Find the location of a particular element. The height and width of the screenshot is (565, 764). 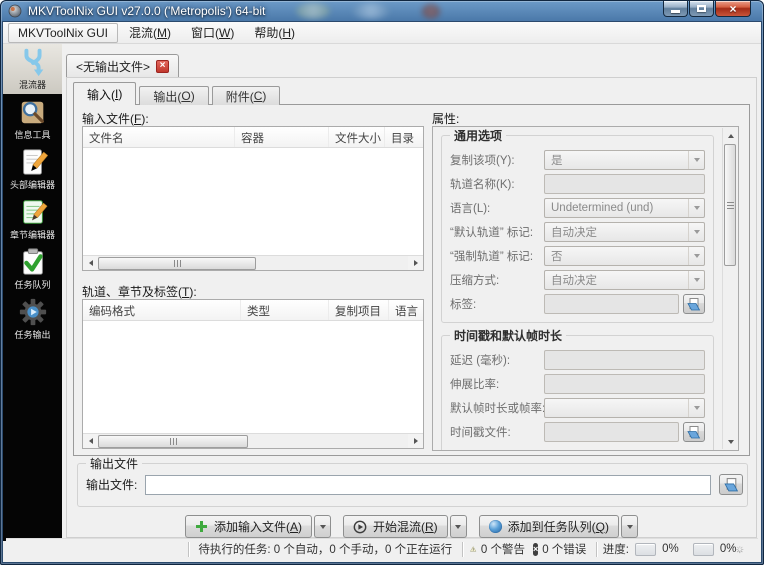

copy-item-combo: 是 is located at coordinates (624, 160).